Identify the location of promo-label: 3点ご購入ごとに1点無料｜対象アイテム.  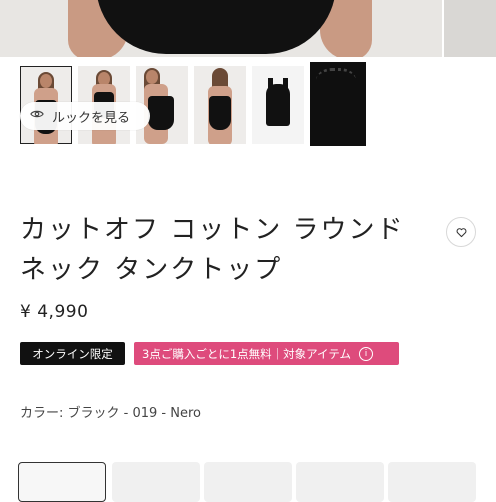
(246, 353).